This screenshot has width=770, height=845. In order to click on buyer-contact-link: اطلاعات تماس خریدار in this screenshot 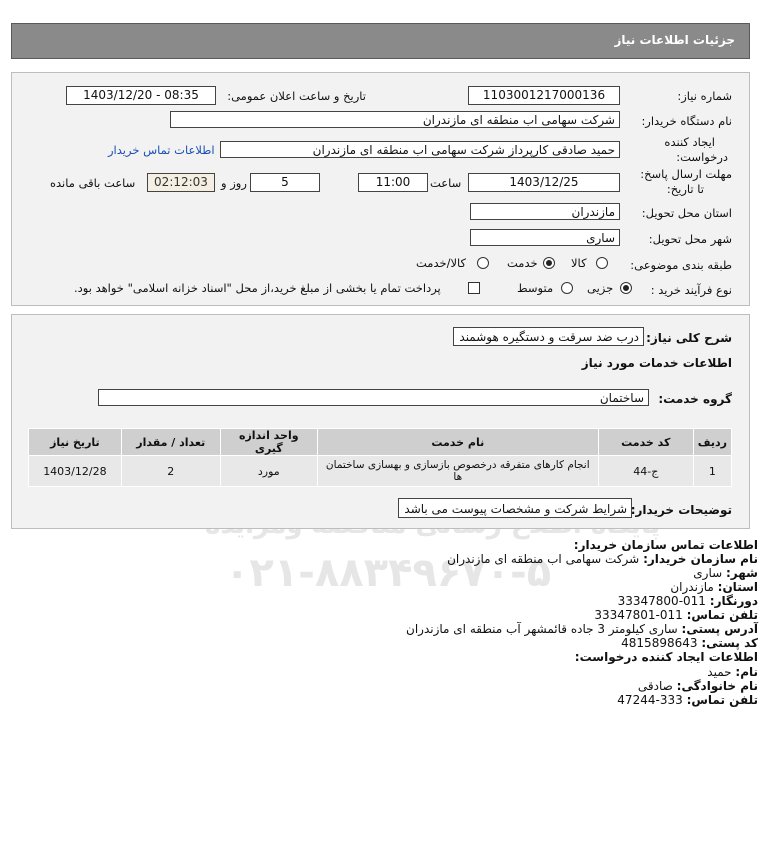, I will do `click(161, 150)`.